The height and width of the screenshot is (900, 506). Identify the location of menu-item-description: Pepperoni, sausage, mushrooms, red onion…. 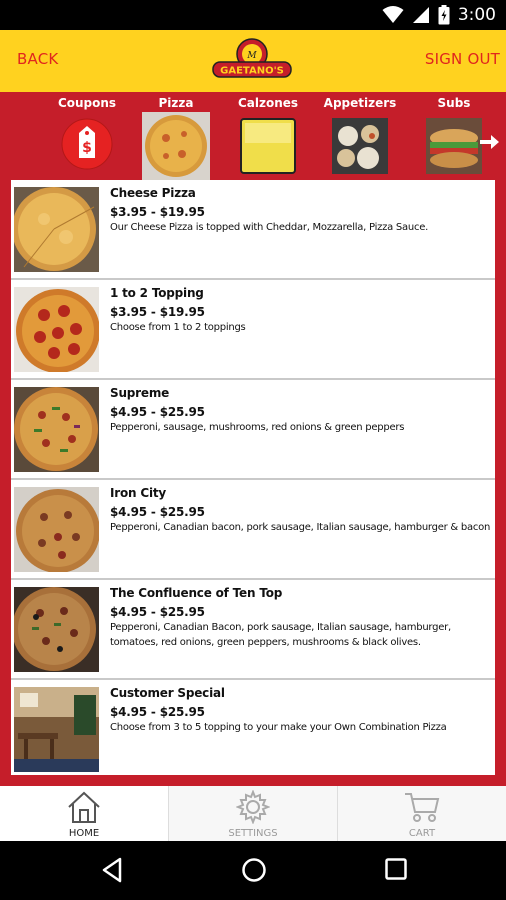
(257, 427).